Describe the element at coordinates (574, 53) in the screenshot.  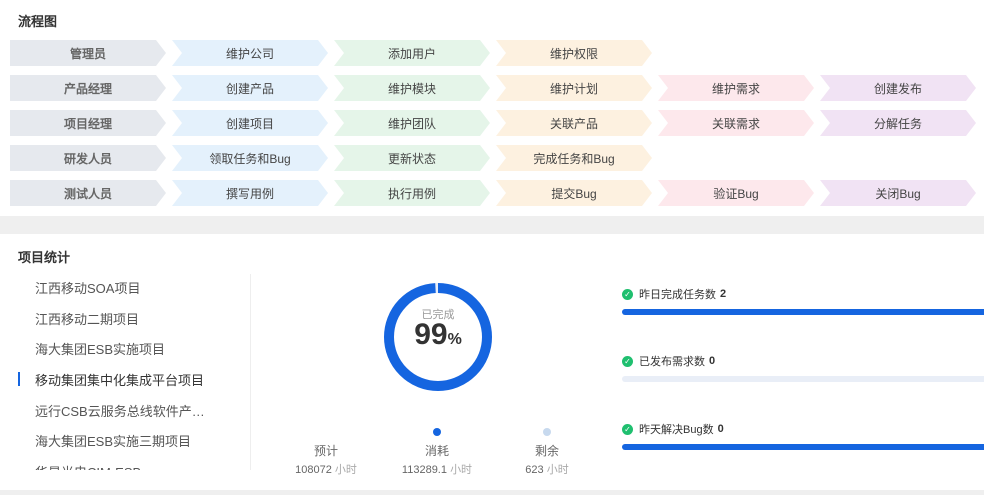
I see `flow-step: 维护权限` at that location.